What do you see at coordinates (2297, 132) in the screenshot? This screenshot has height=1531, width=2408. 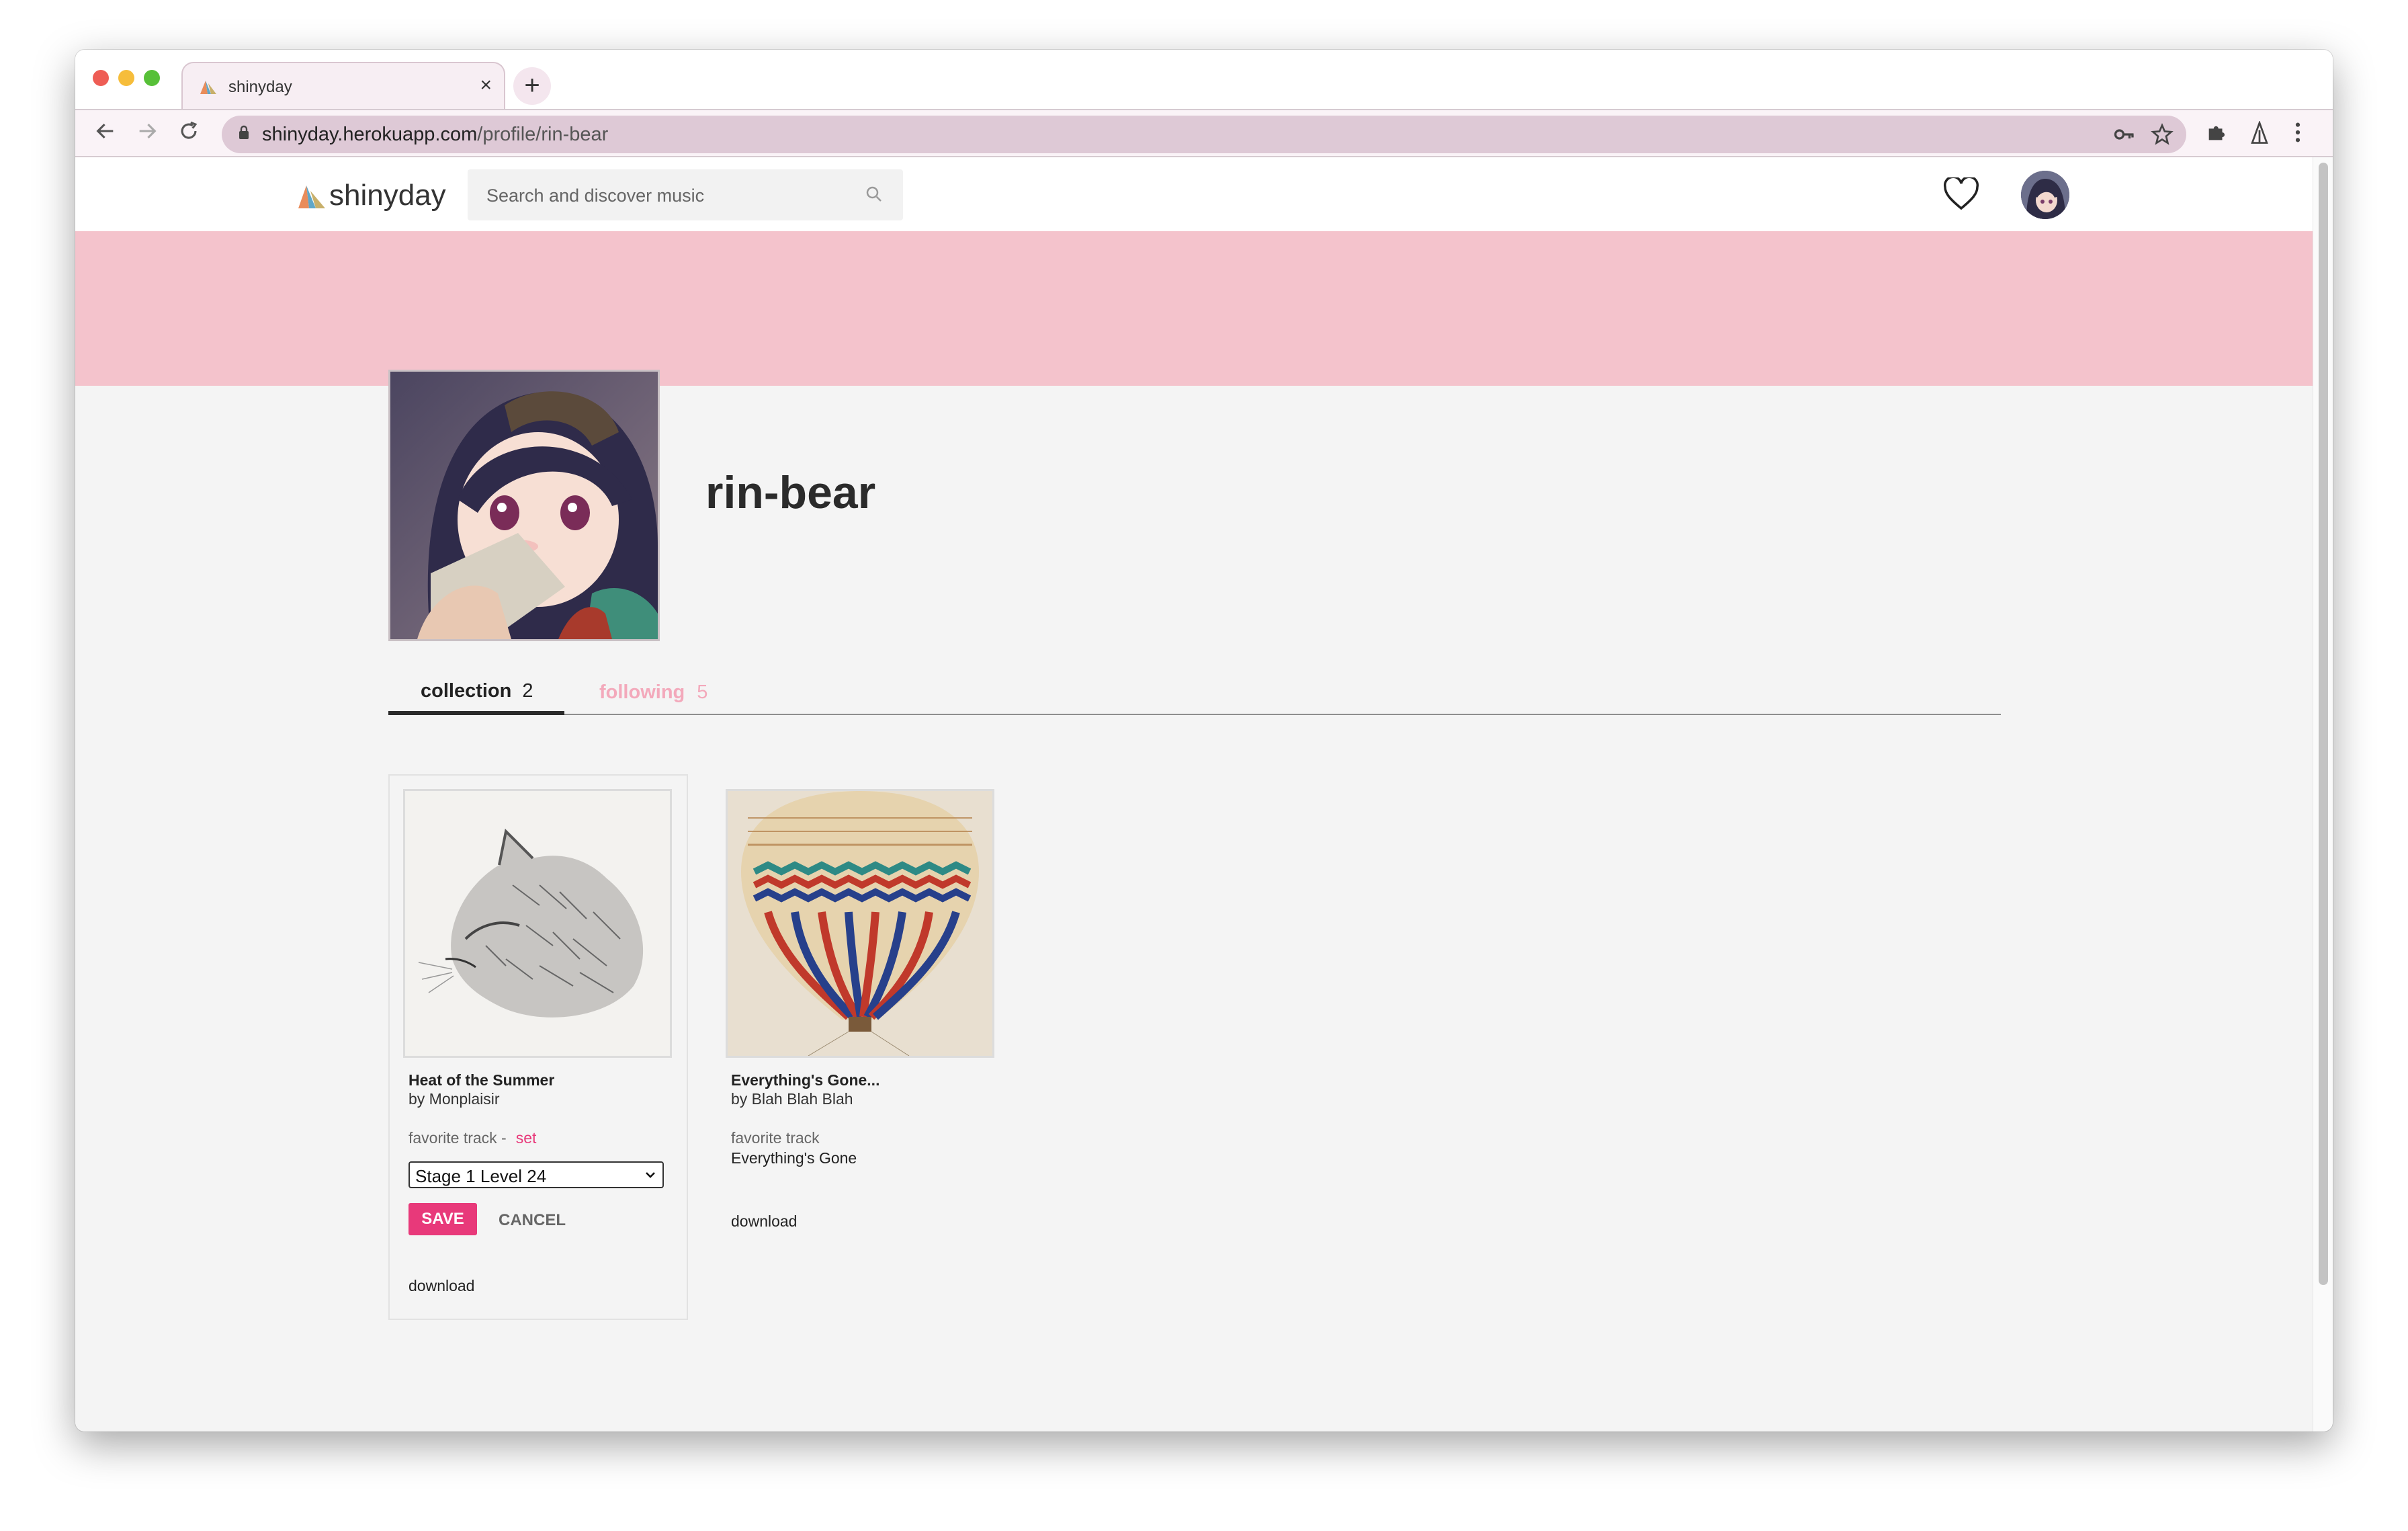 I see `menu-icon` at bounding box center [2297, 132].